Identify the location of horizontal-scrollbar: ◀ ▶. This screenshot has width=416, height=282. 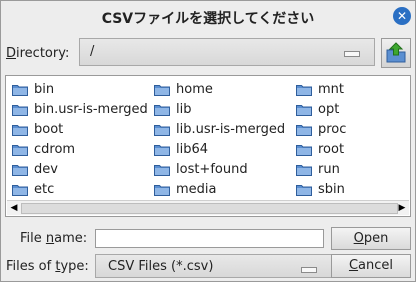
(208, 207).